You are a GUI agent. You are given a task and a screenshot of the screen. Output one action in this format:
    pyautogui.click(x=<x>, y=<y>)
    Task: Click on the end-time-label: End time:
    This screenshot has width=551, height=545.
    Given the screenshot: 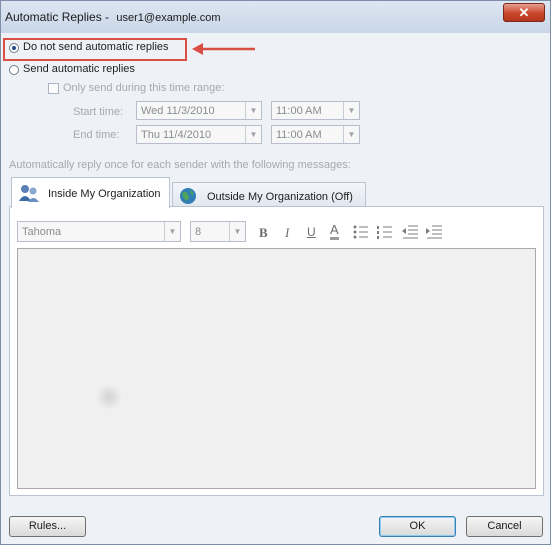 What is the action you would take?
    pyautogui.click(x=96, y=135)
    